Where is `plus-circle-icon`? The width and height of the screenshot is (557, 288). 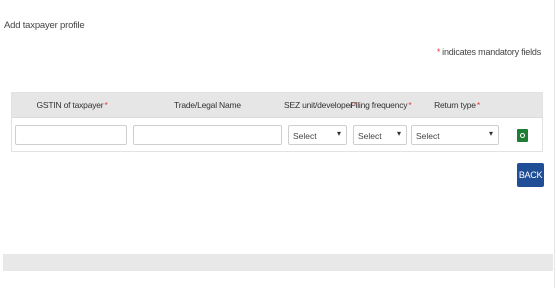 plus-circle-icon is located at coordinates (522, 135).